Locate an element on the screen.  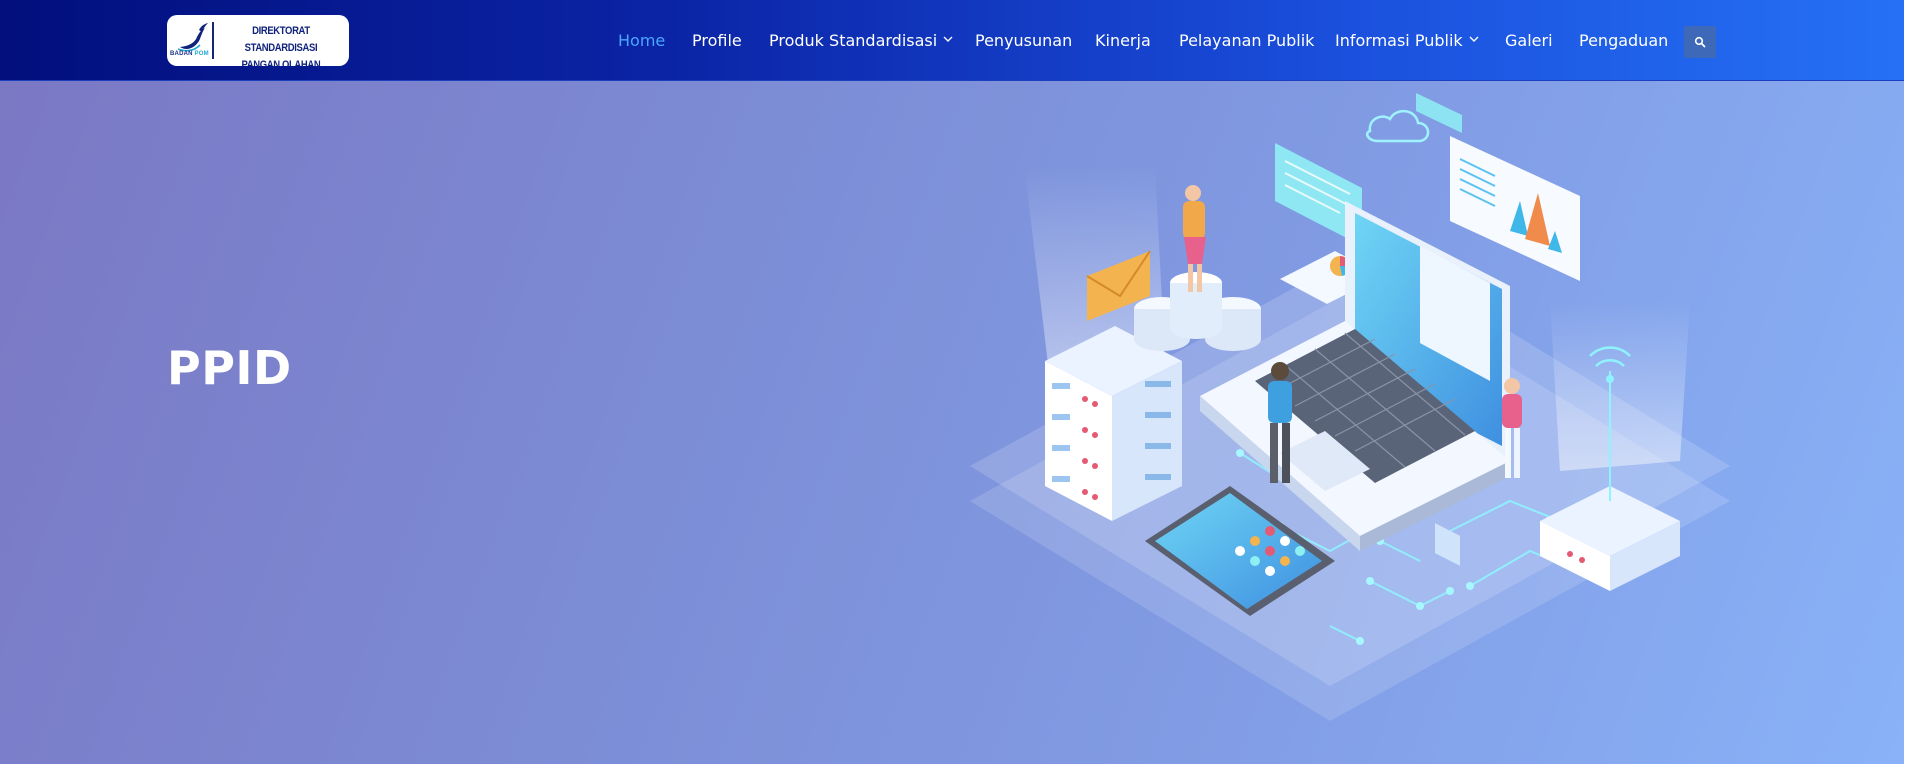
logo-line-2: PANGAN OLAHAN is located at coordinates (281, 62).